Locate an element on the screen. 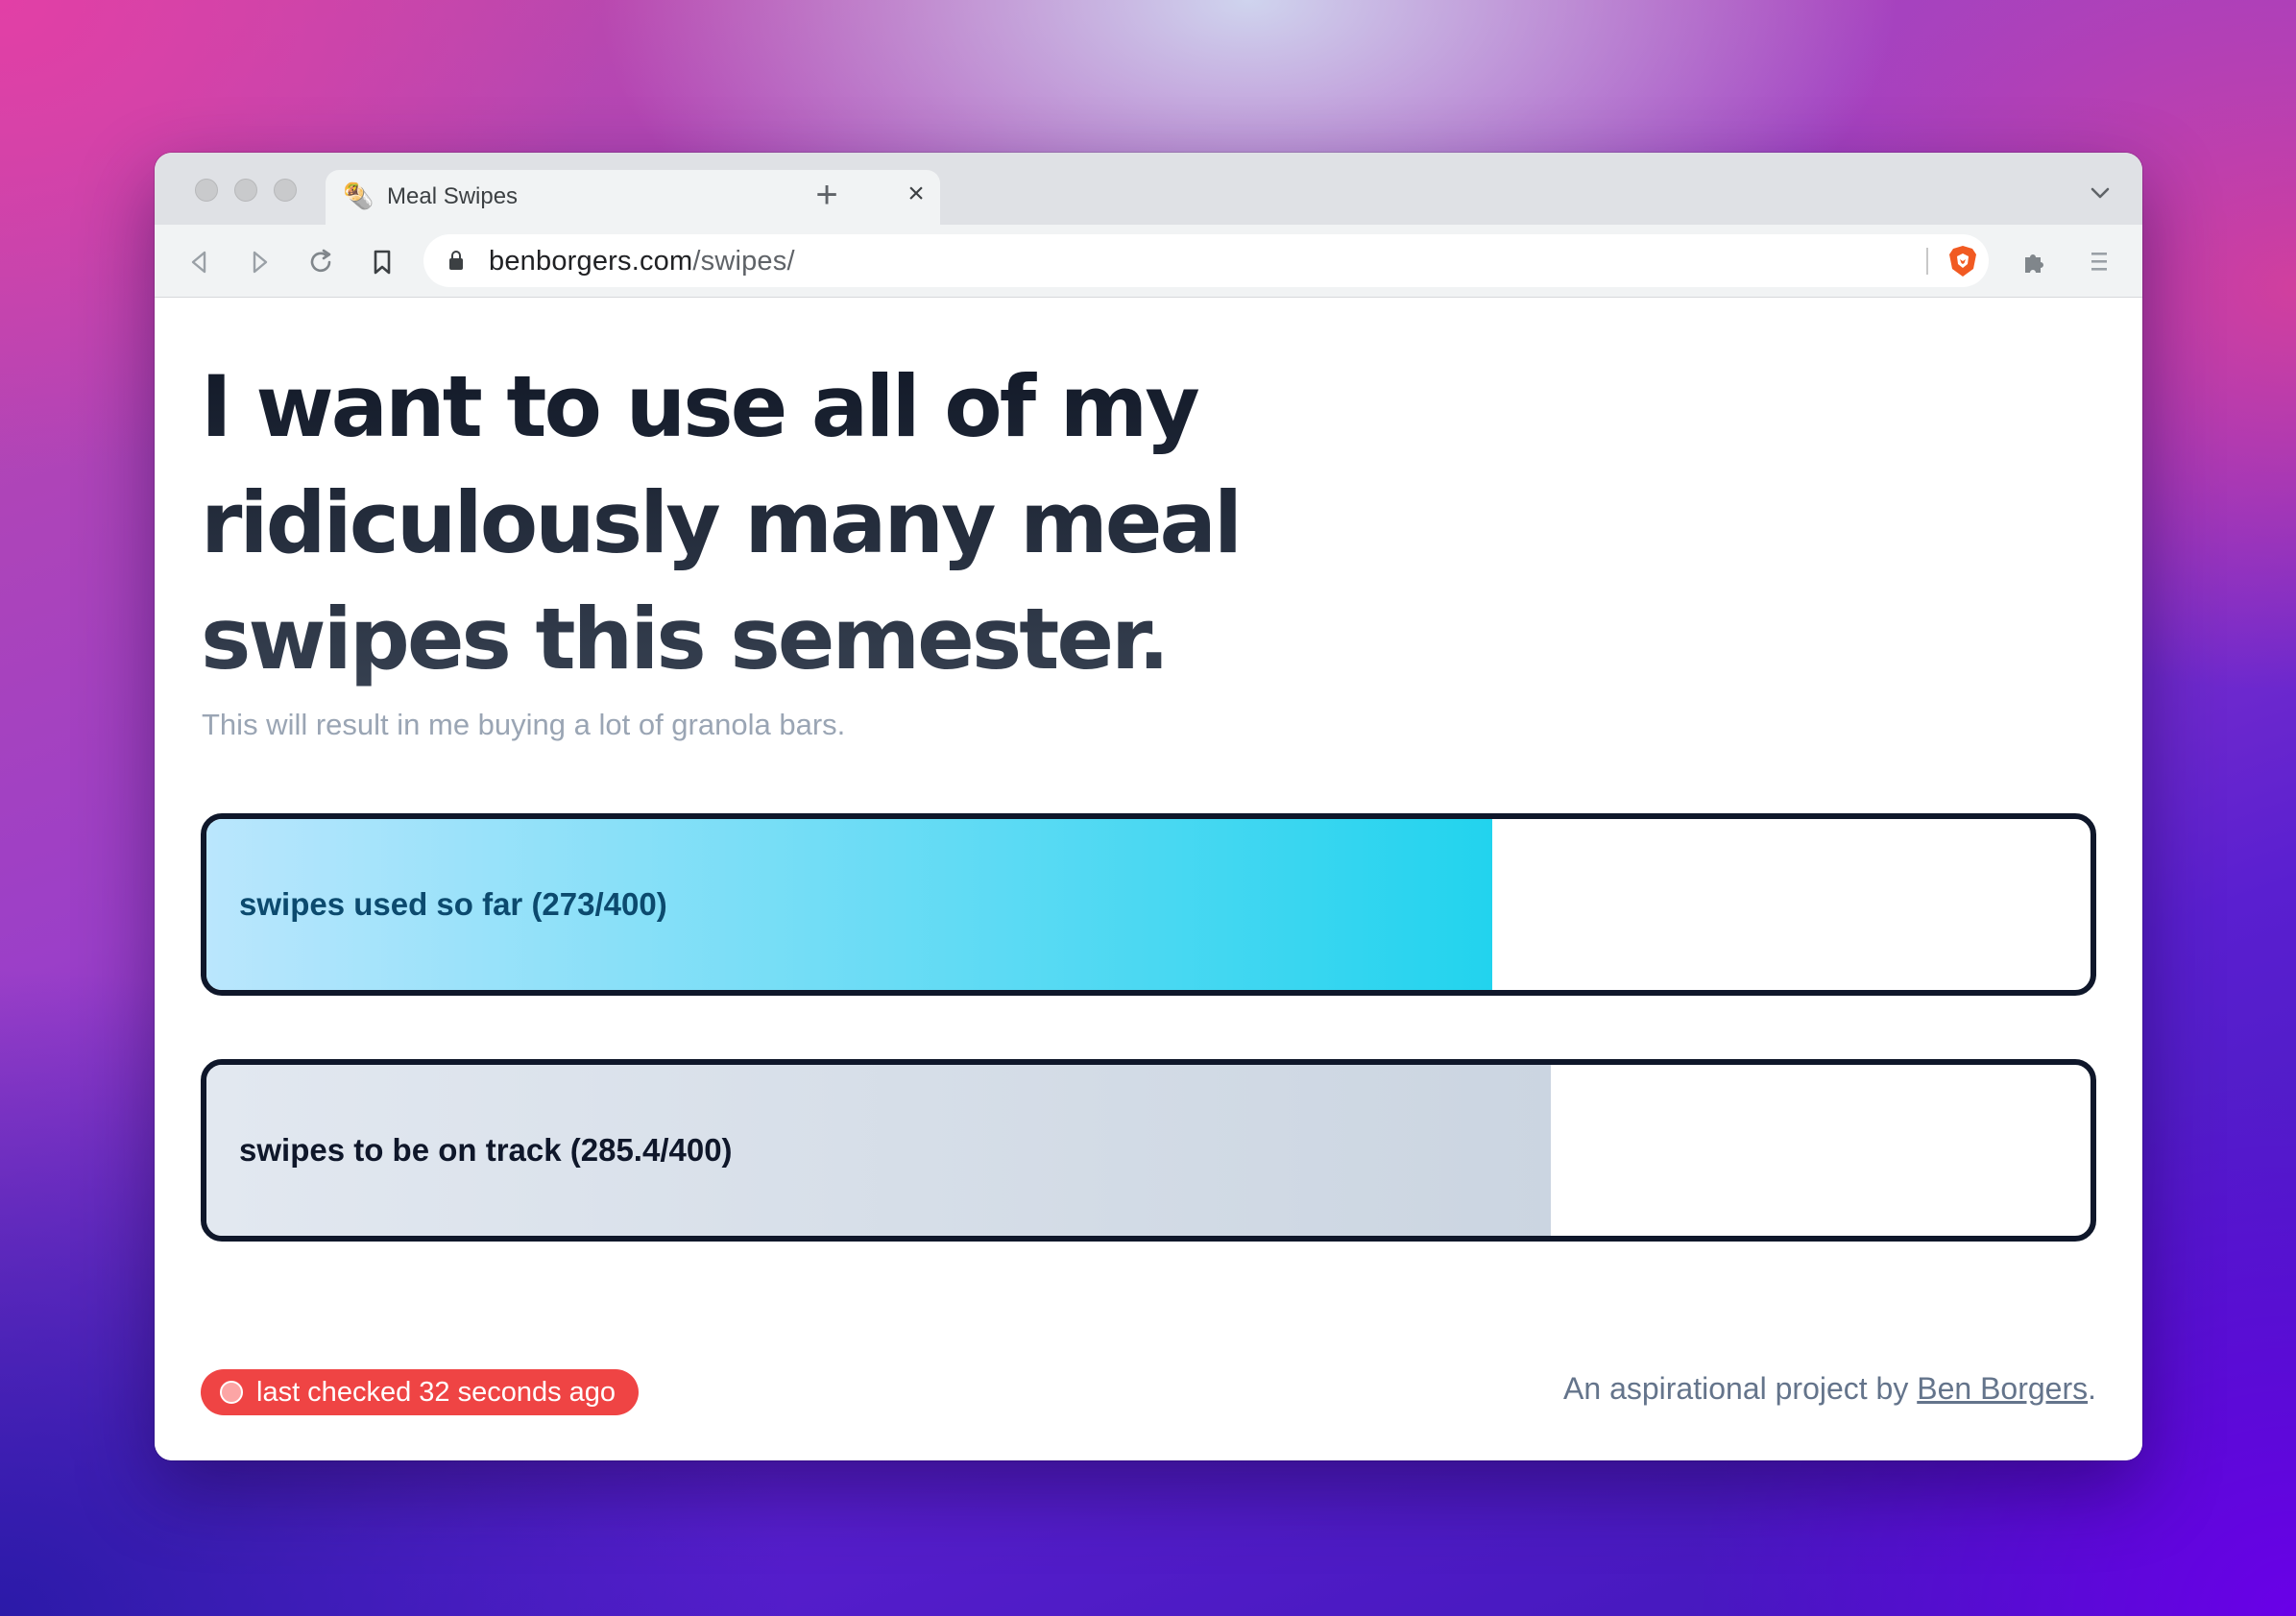 The width and height of the screenshot is (2296, 1616). lock-icon is located at coordinates (456, 260).